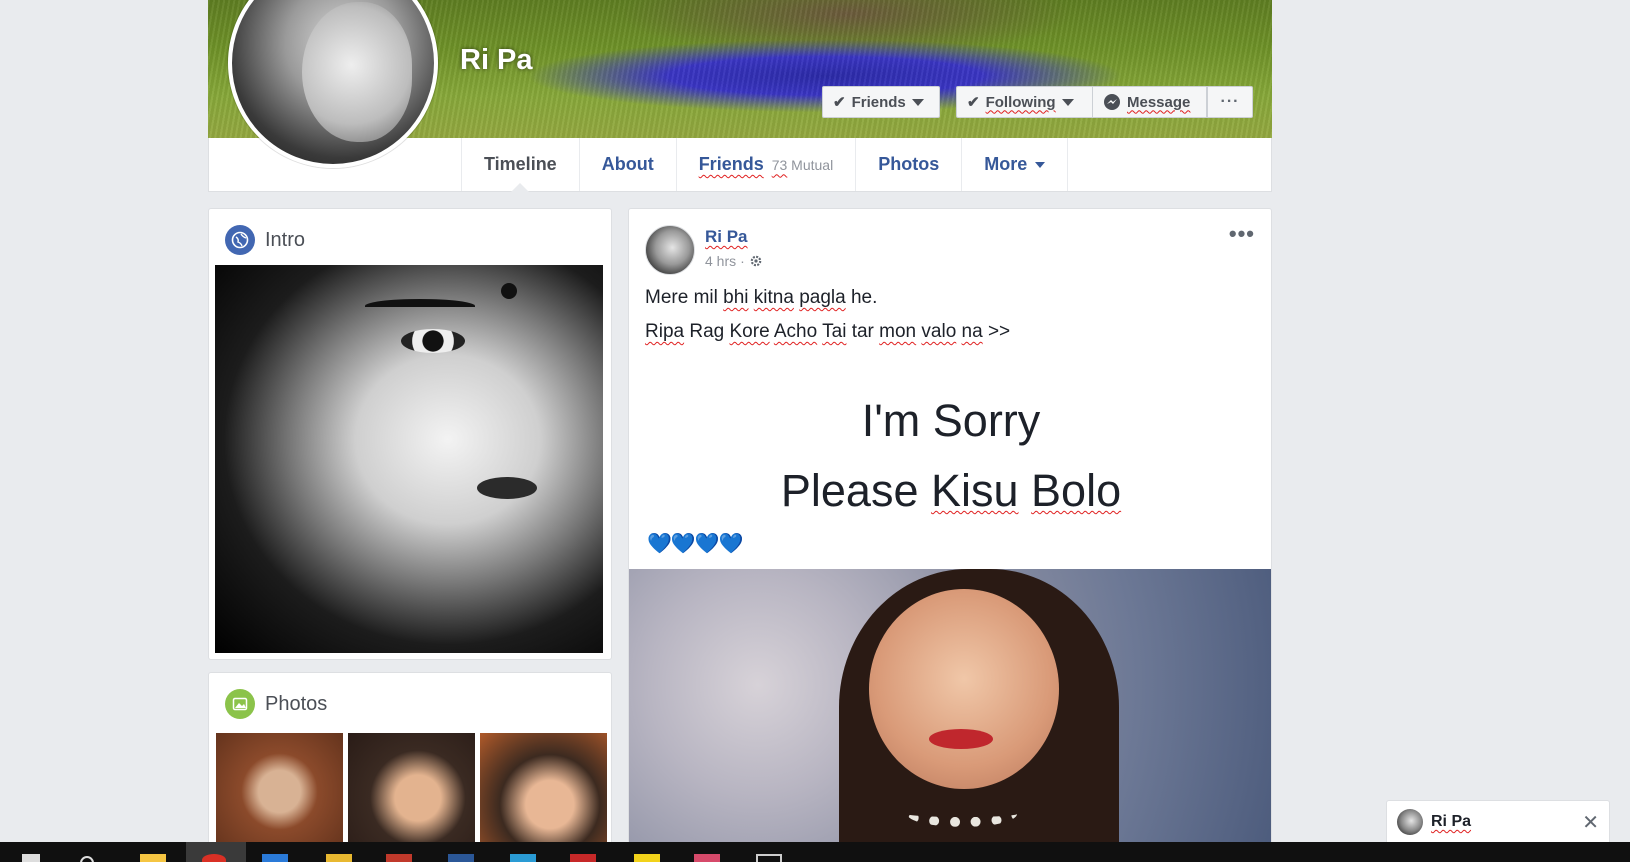 Image resolution: width=1630 pixels, height=862 pixels. I want to click on globe-icon, so click(240, 240).